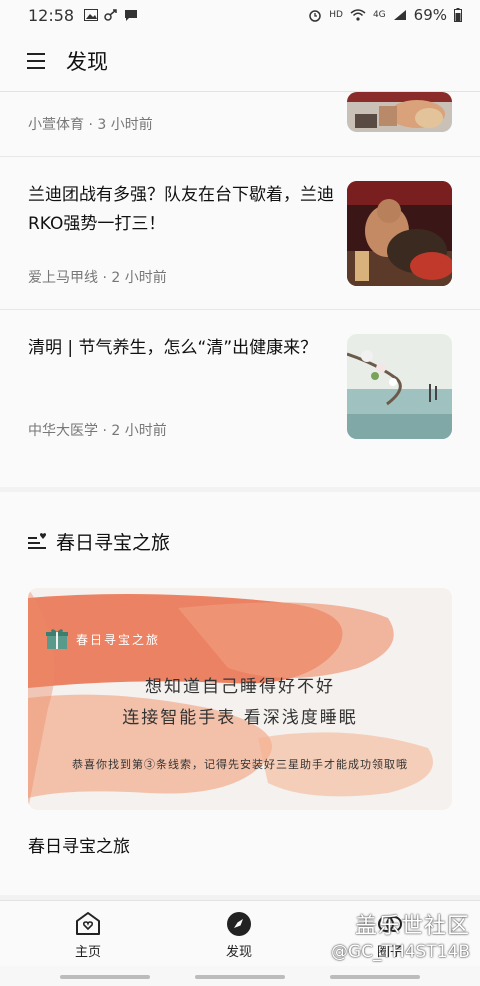  I want to click on tab-home-label: 主页, so click(87, 952).